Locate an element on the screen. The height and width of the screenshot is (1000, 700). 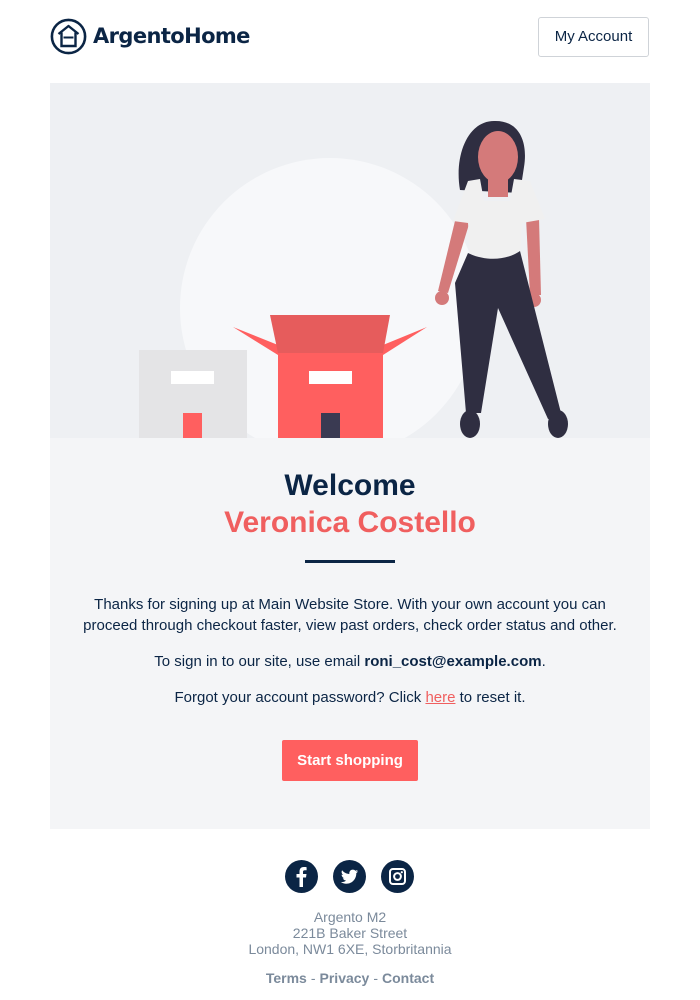
logo: ArgentoHome is located at coordinates (150, 36).